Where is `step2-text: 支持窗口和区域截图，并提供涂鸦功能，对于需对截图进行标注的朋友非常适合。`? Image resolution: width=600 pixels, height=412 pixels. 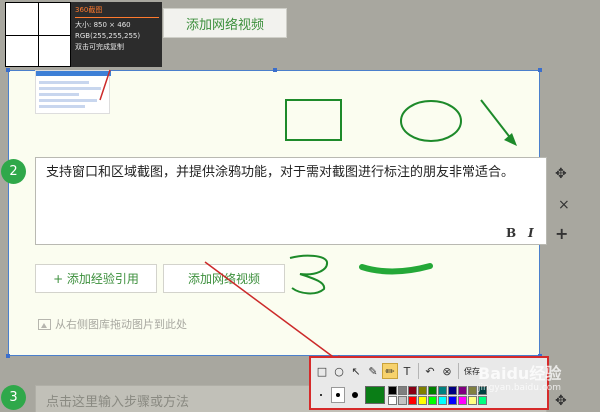
step2-text: 支持窗口和区域截图，并提供涂鸦功能，对于需对截图进行标注的朋友非常适合。 is located at coordinates (291, 173).